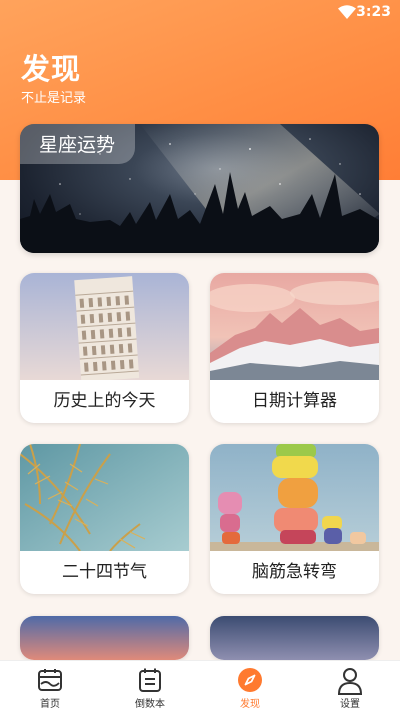 This screenshot has width=400, height=710. I want to click on card-date-calculator: 日期计算器, so click(294, 348).